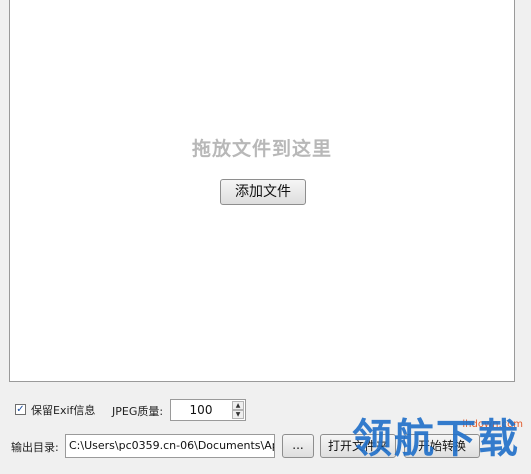 The image size is (531, 474). What do you see at coordinates (492, 424) in the screenshot?
I see `watermark-site-text: lhdown.com` at bounding box center [492, 424].